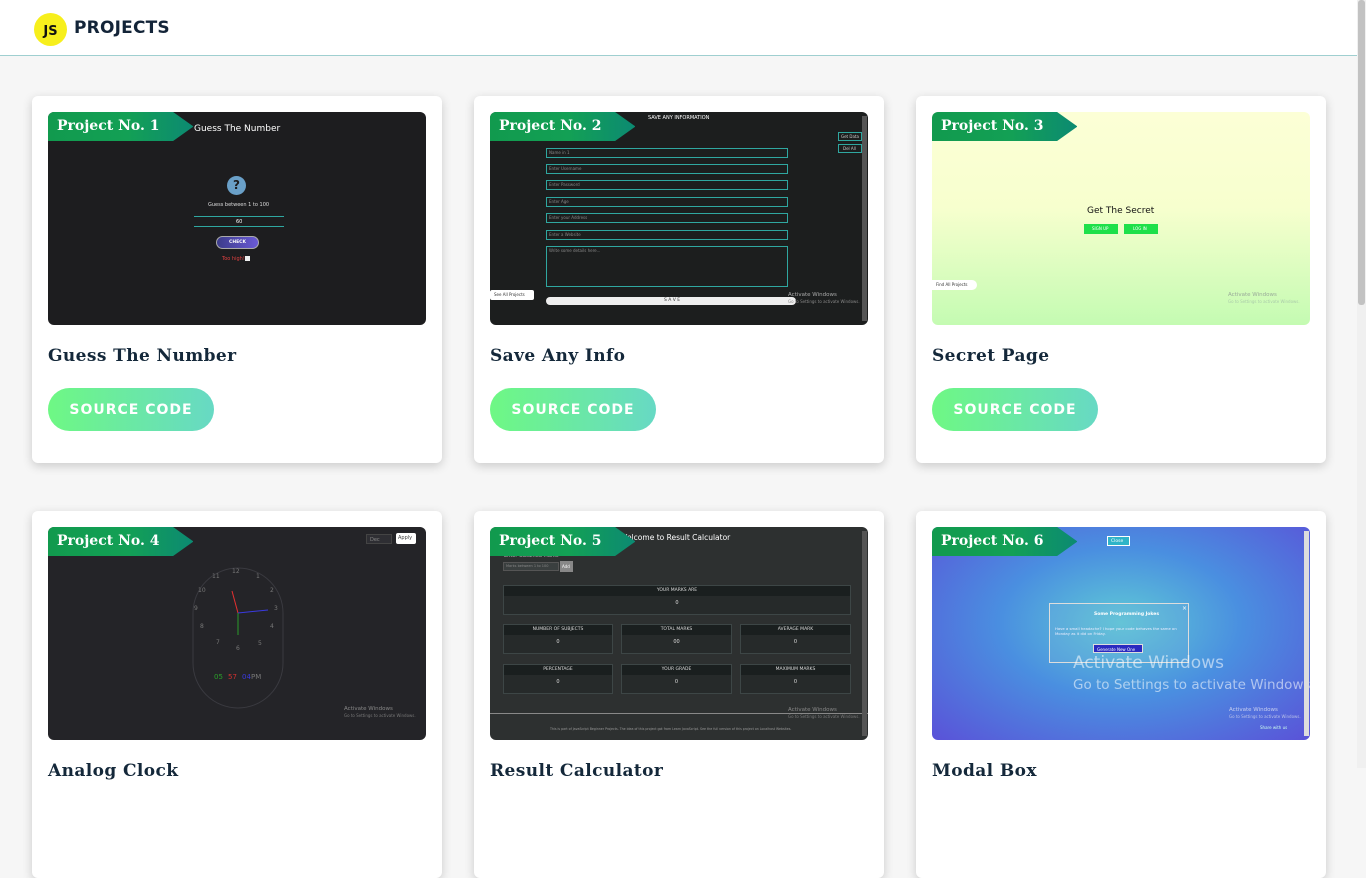 Image resolution: width=1366 pixels, height=878 pixels. I want to click on preview-stat-box: PERCENTAGE 0, so click(558, 679).